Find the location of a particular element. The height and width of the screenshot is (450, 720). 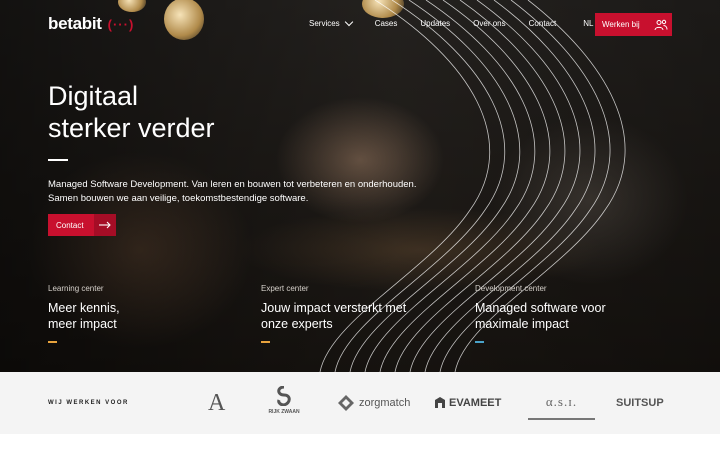

nav-item-contact: Contact is located at coordinates (543, 23).